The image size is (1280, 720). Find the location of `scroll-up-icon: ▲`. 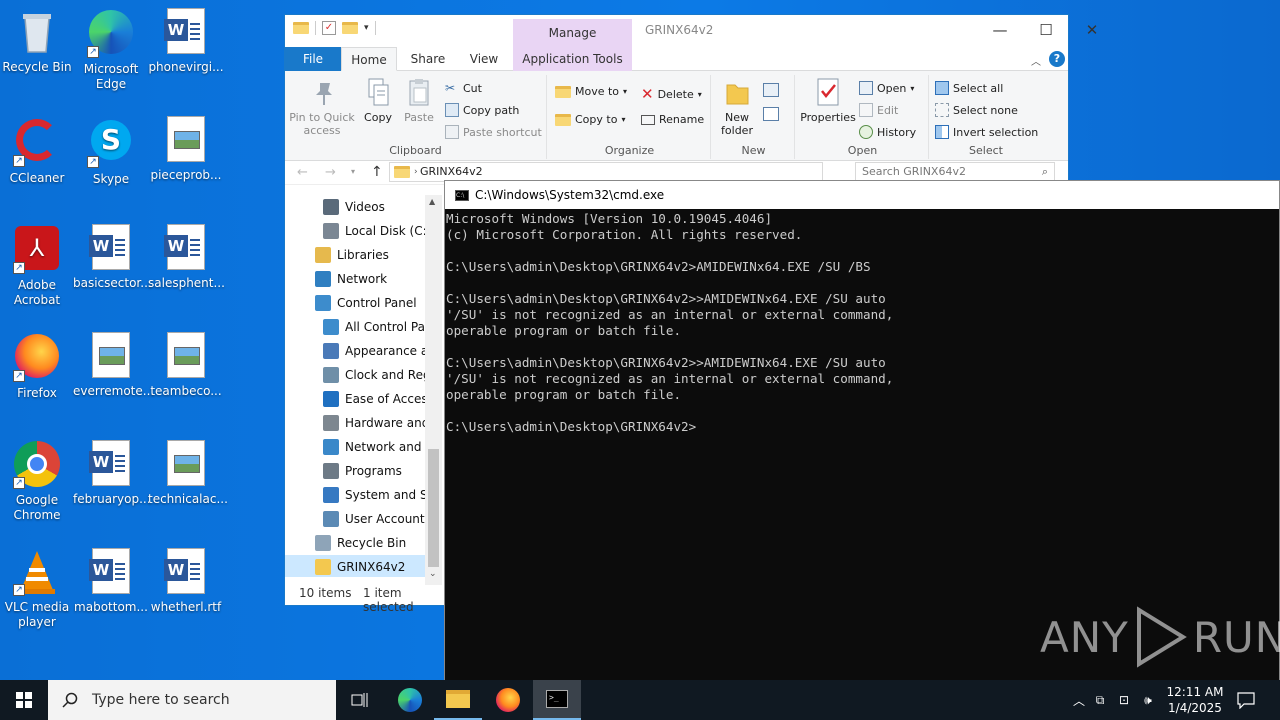

scroll-up-icon: ▲ is located at coordinates (432, 201).